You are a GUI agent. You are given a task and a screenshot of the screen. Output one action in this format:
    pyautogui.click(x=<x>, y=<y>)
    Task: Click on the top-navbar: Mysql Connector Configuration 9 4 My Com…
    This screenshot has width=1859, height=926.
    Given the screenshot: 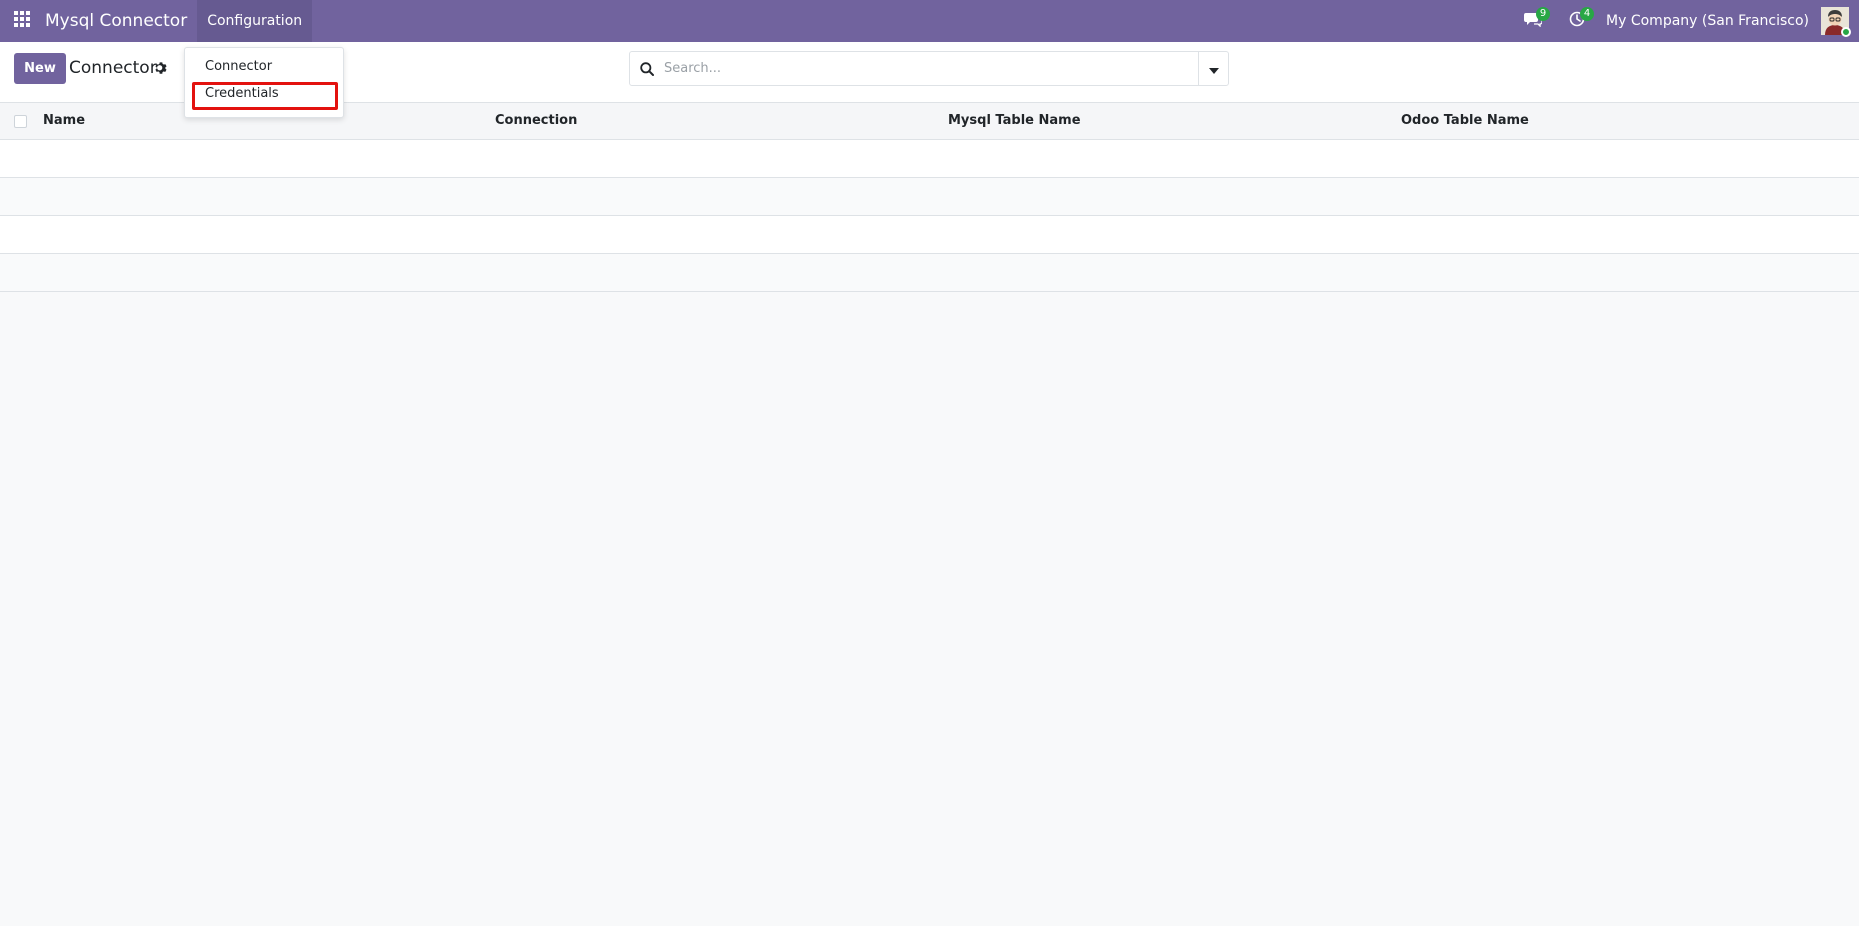 What is the action you would take?
    pyautogui.click(x=929, y=21)
    